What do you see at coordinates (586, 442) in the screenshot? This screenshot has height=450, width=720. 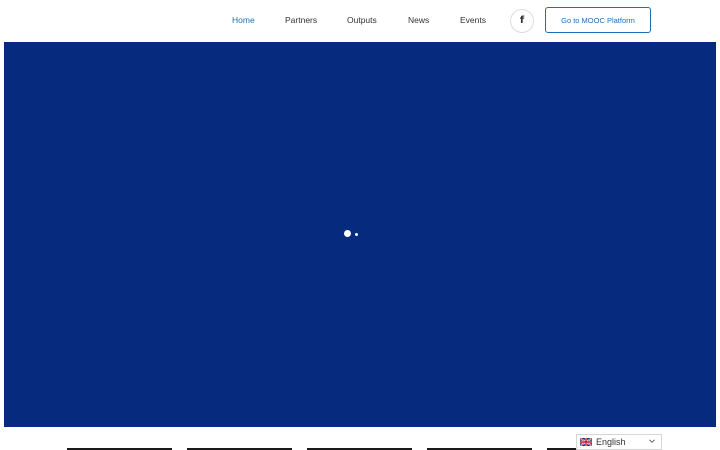 I see `uk-flag-icon` at bounding box center [586, 442].